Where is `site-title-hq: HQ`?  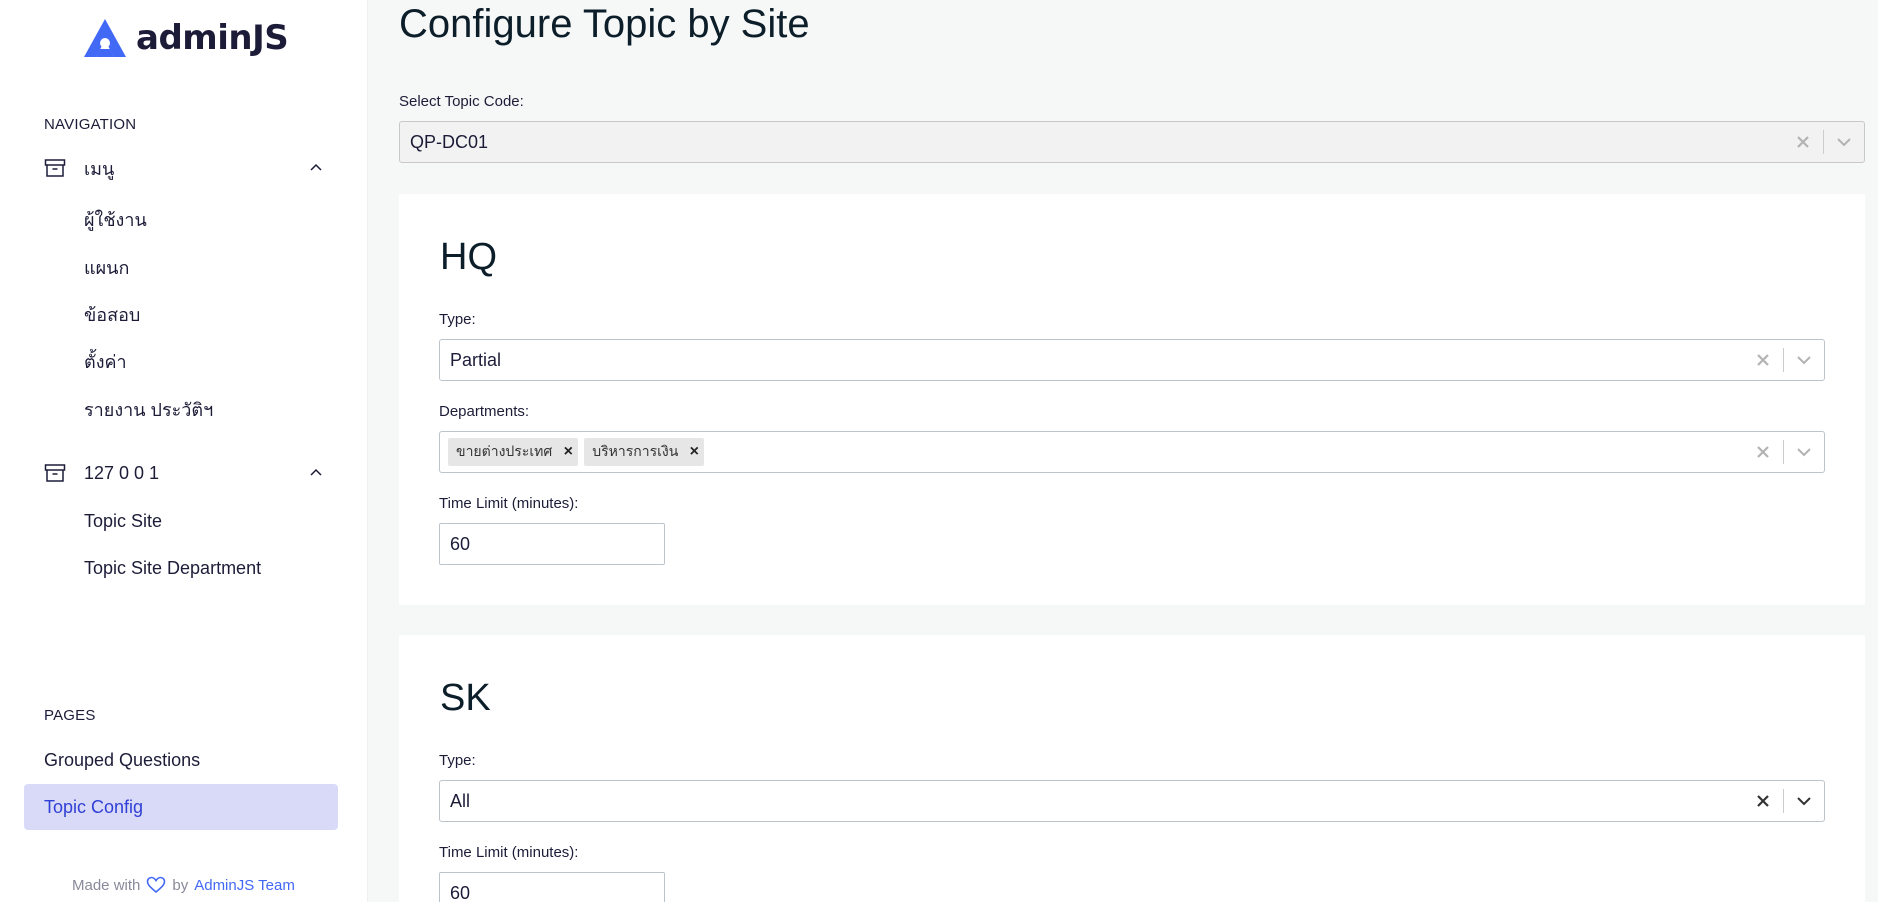
site-title-hq: HQ is located at coordinates (468, 257).